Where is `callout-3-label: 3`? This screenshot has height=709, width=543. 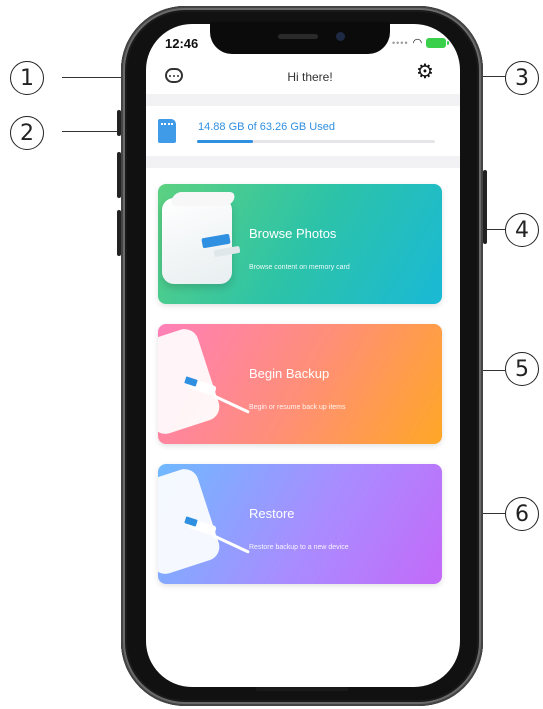
callout-3-label: 3 is located at coordinates (522, 78).